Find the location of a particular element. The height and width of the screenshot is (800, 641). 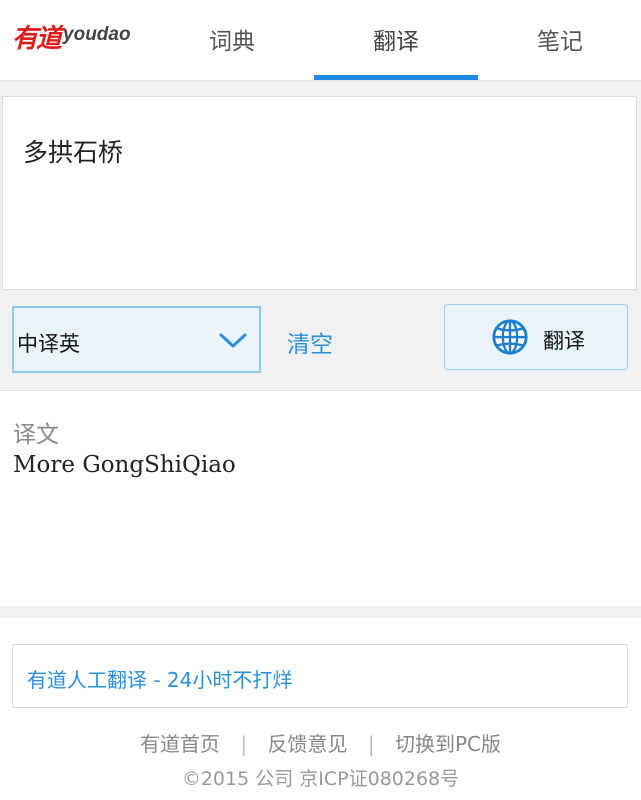

result-text: More GongShiQiao is located at coordinates (124, 465).